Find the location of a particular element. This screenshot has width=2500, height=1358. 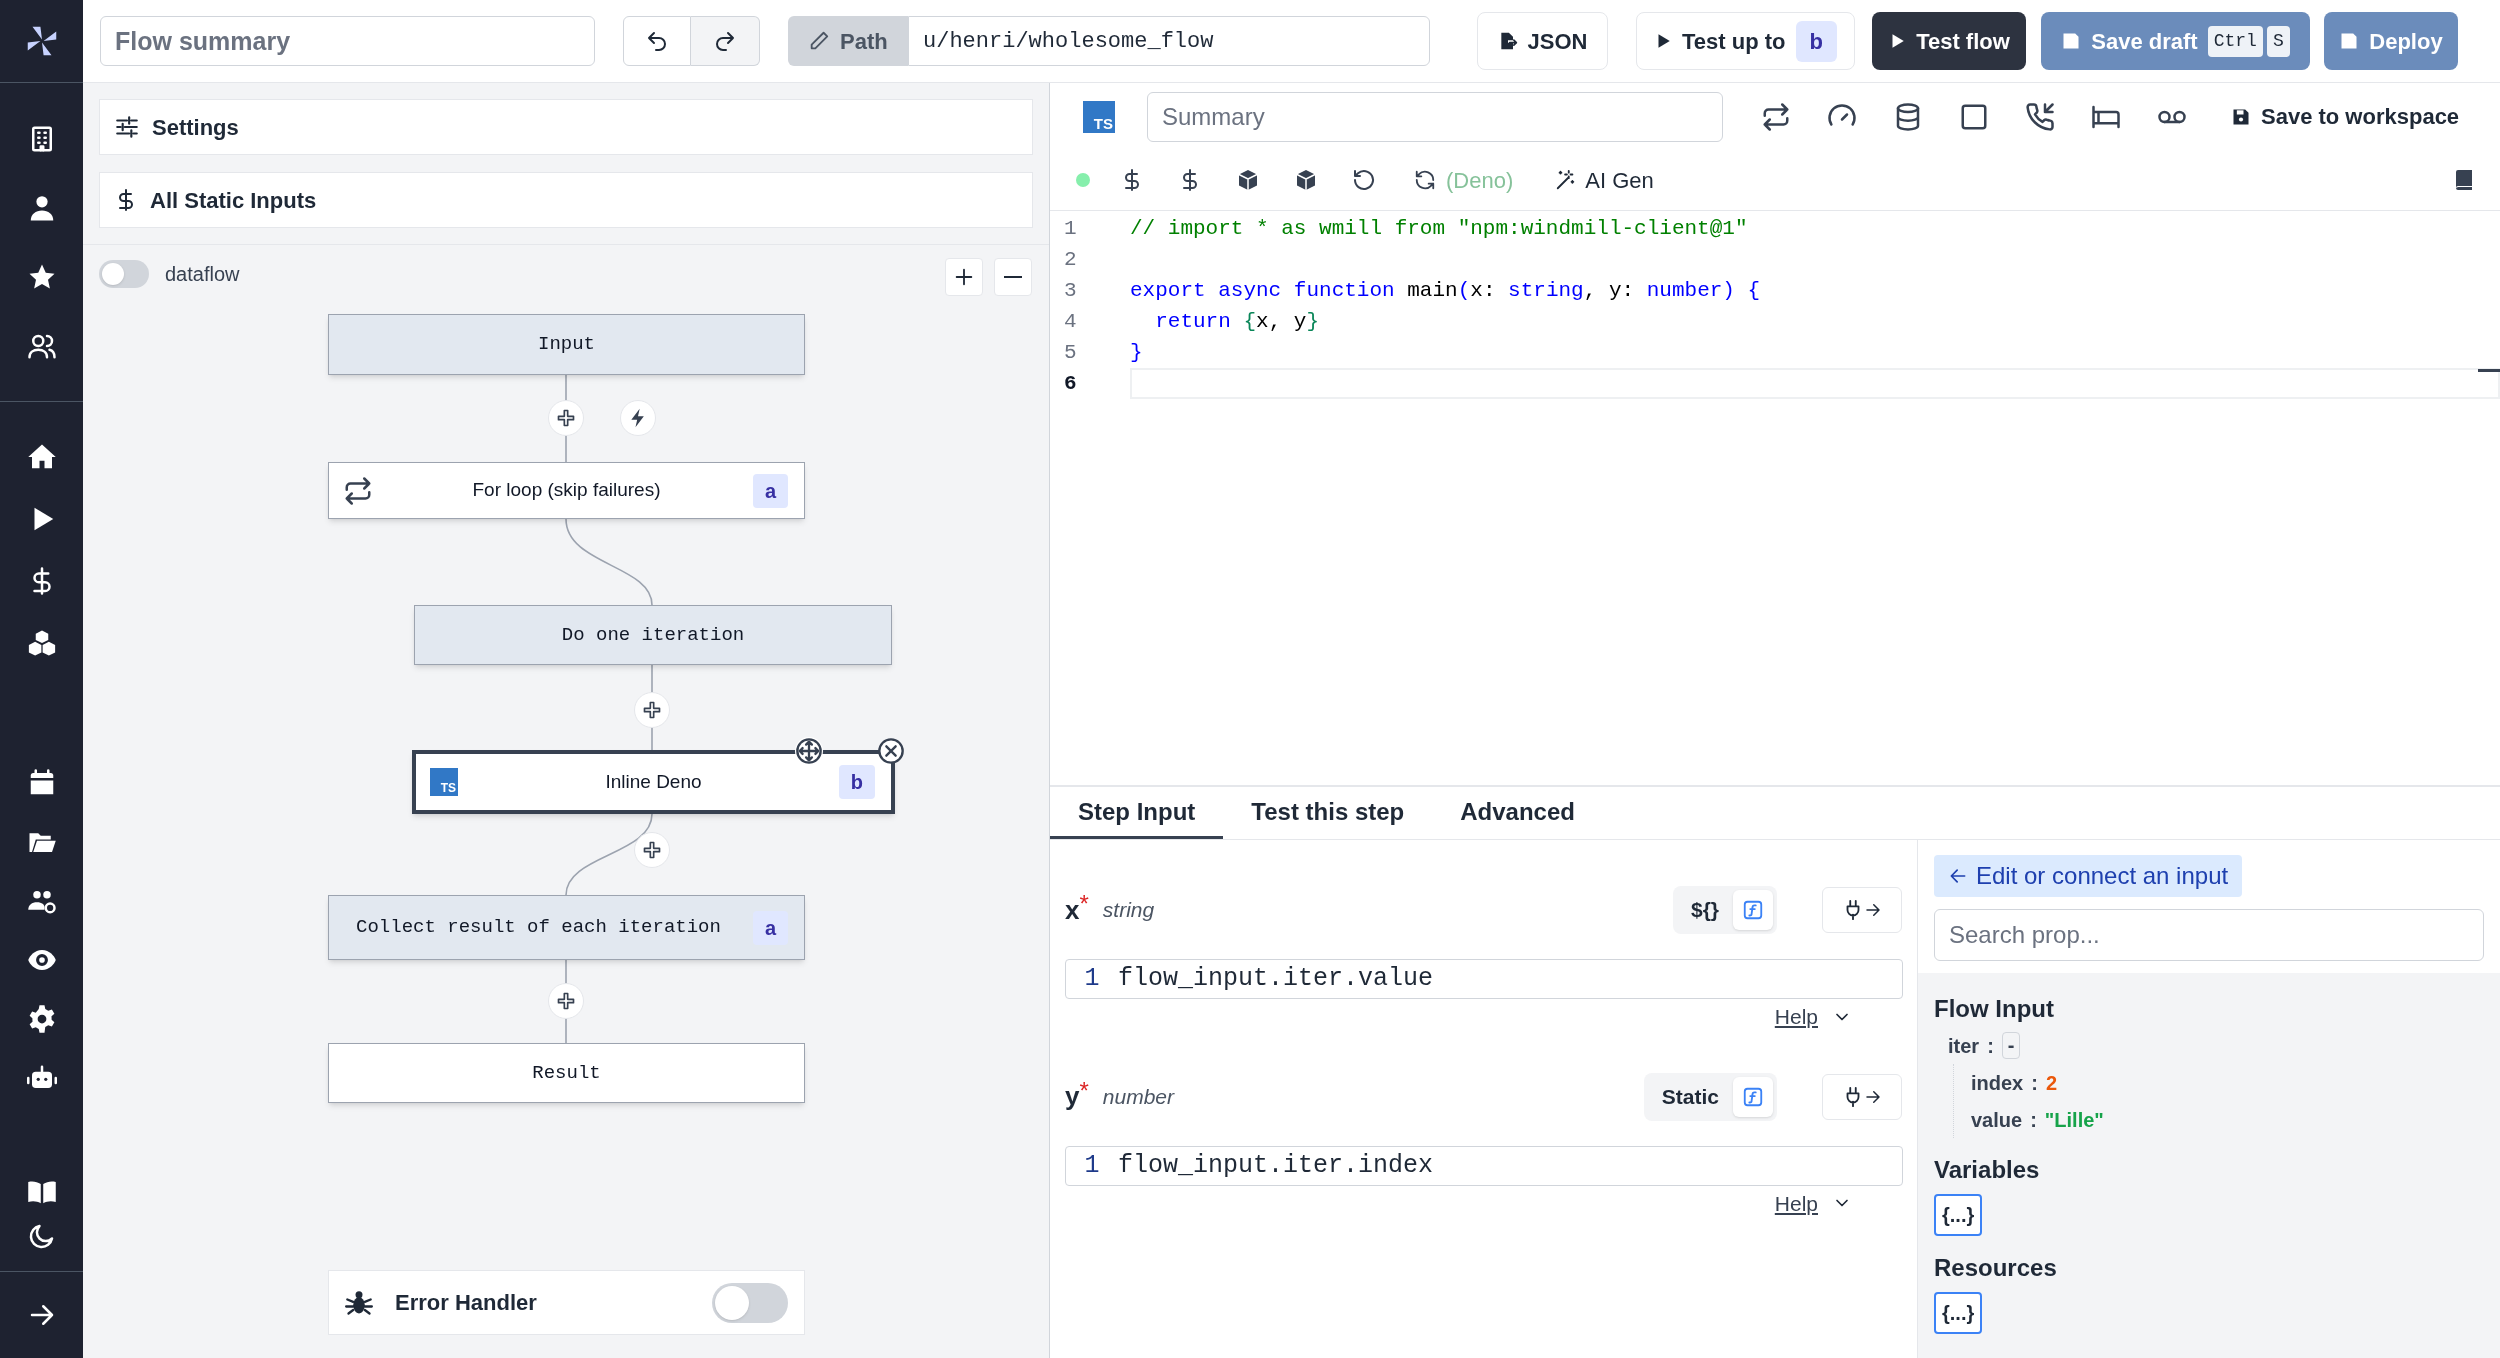

test-flow-button: Test flow is located at coordinates (1949, 41).